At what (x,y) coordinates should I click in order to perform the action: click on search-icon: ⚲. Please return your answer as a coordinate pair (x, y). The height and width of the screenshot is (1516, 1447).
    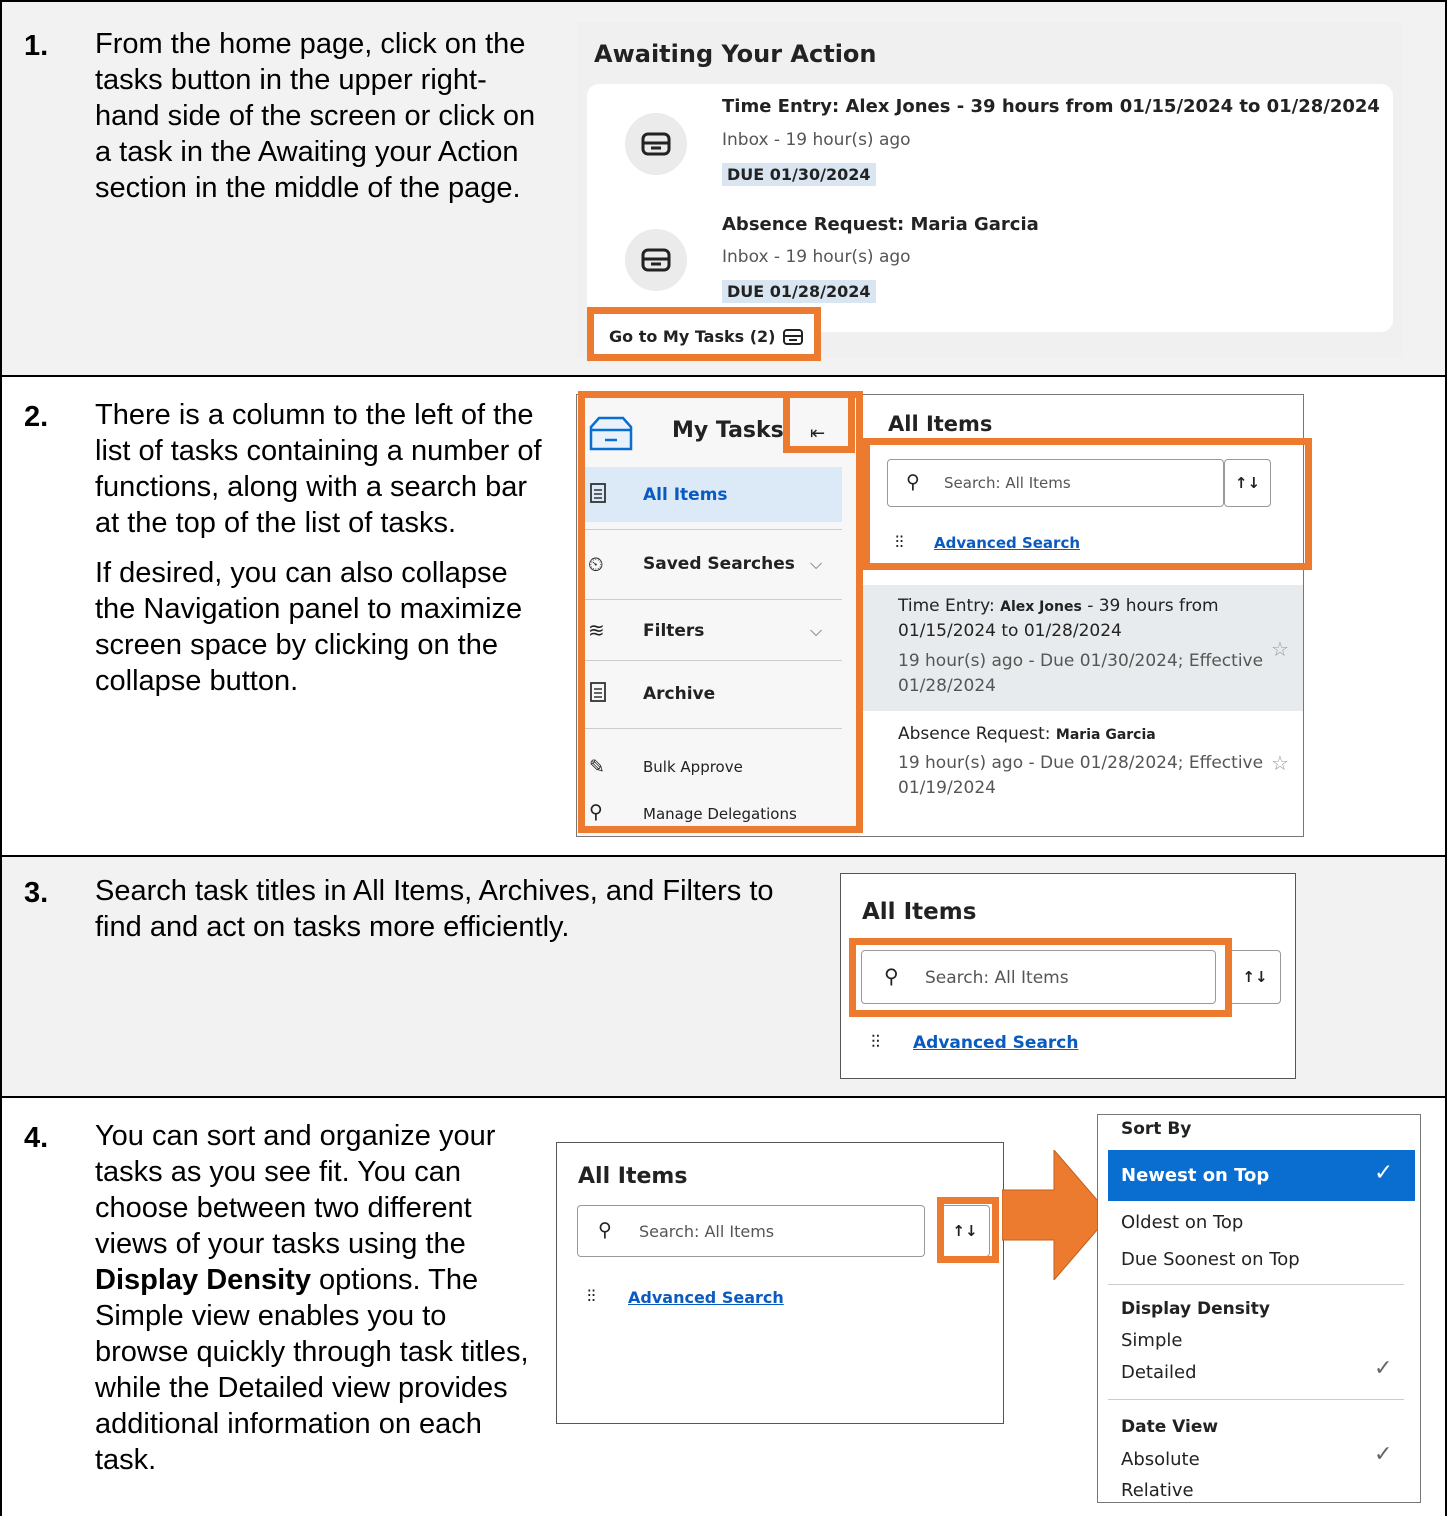
    Looking at the image, I should click on (605, 1230).